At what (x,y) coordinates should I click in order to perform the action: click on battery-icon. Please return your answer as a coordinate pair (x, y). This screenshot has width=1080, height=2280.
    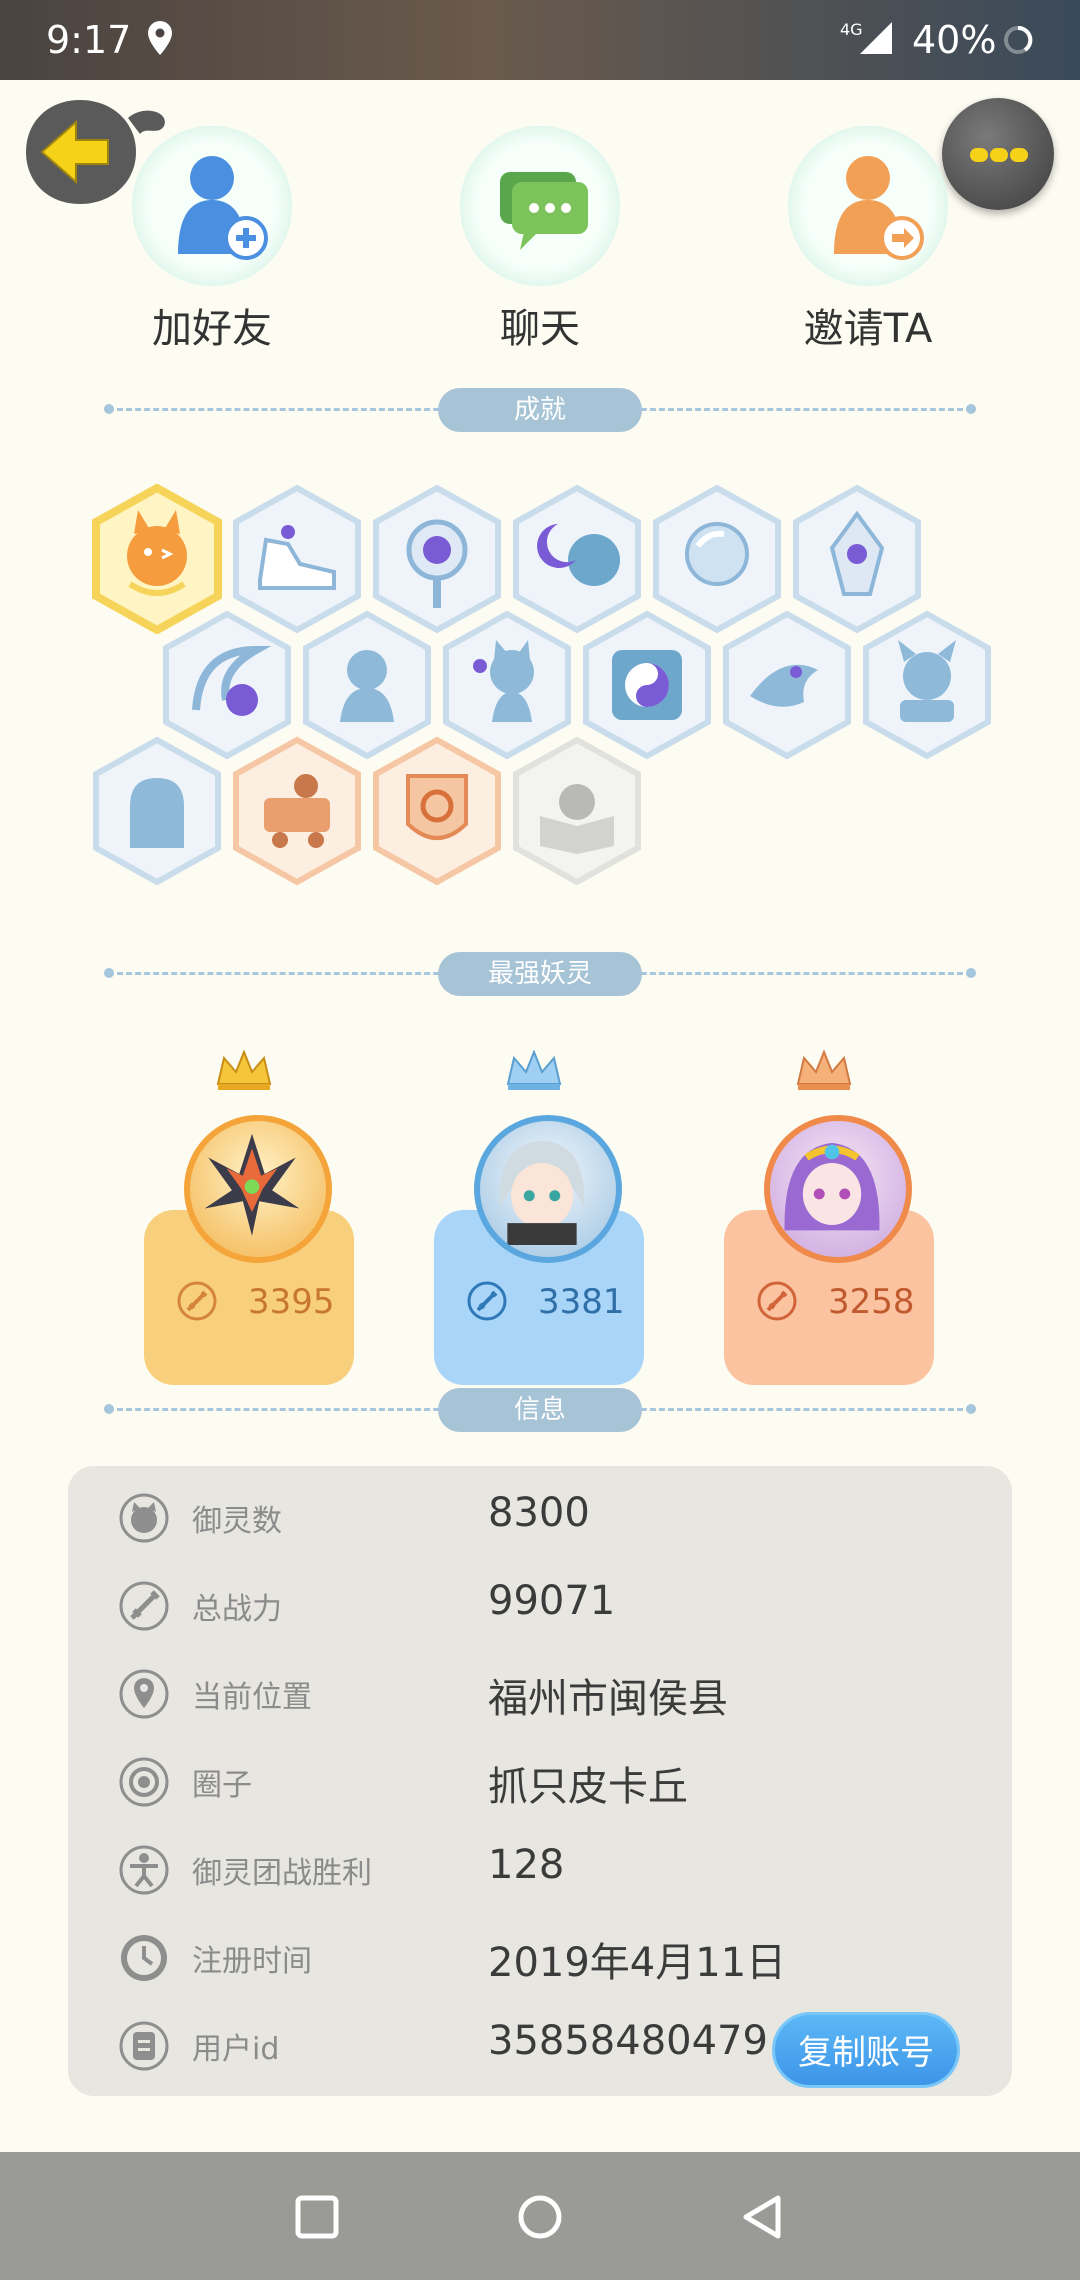
    Looking at the image, I should click on (1018, 39).